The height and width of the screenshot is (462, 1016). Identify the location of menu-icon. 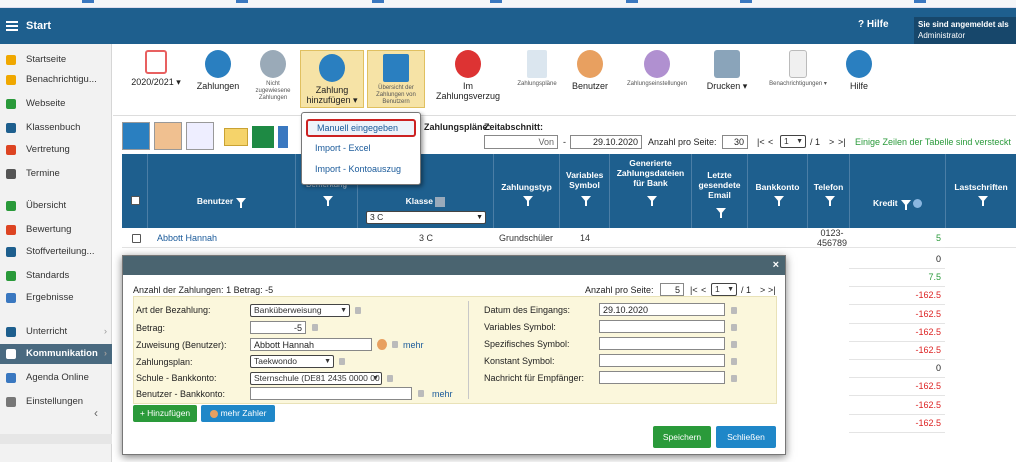
(12, 22).